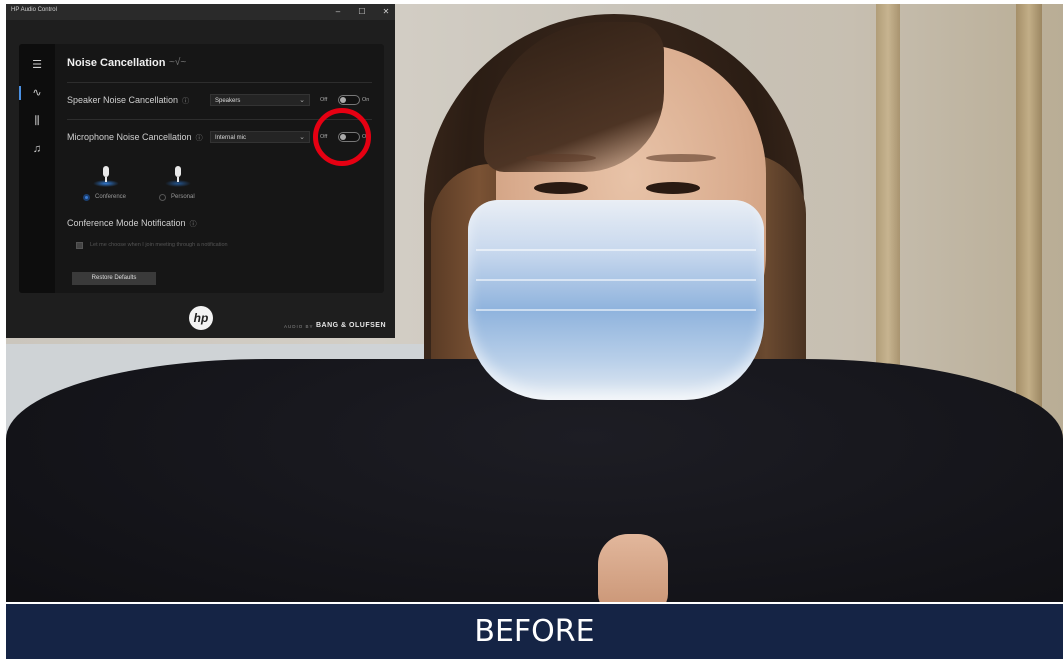 The height and width of the screenshot is (659, 1063). Describe the element at coordinates (349, 100) in the screenshot. I see `speaker-nc-toggle` at that location.